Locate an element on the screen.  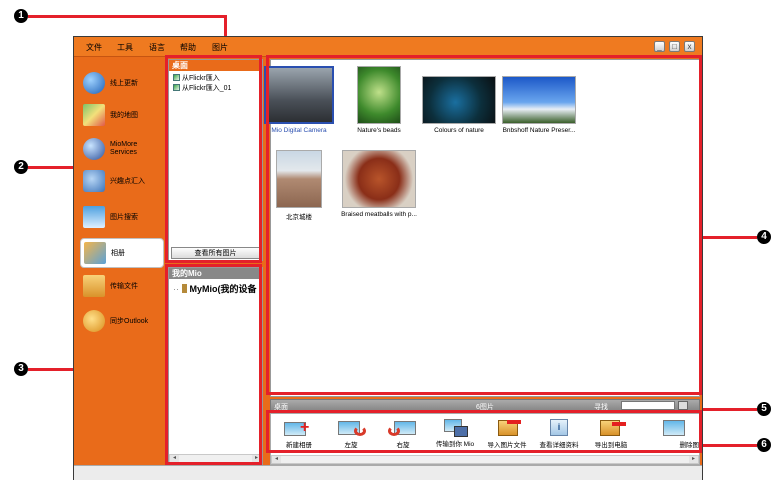
nav-item-image-search: 图片搜索 is located at coordinates (122, 218).